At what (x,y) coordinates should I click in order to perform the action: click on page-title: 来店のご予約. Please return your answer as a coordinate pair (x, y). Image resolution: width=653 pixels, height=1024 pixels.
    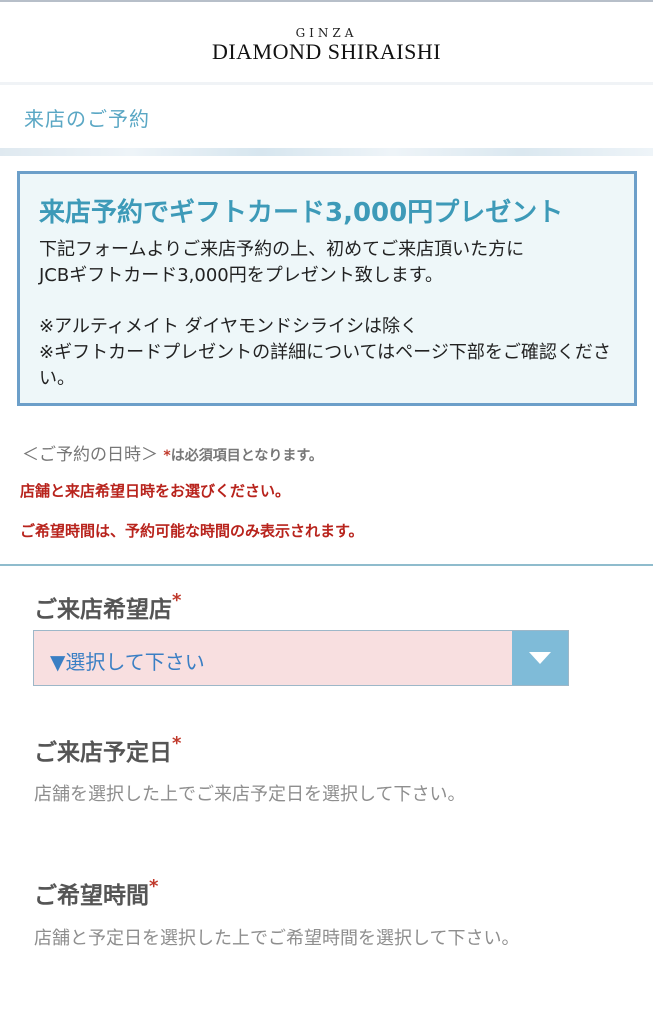
    Looking at the image, I should click on (87, 119).